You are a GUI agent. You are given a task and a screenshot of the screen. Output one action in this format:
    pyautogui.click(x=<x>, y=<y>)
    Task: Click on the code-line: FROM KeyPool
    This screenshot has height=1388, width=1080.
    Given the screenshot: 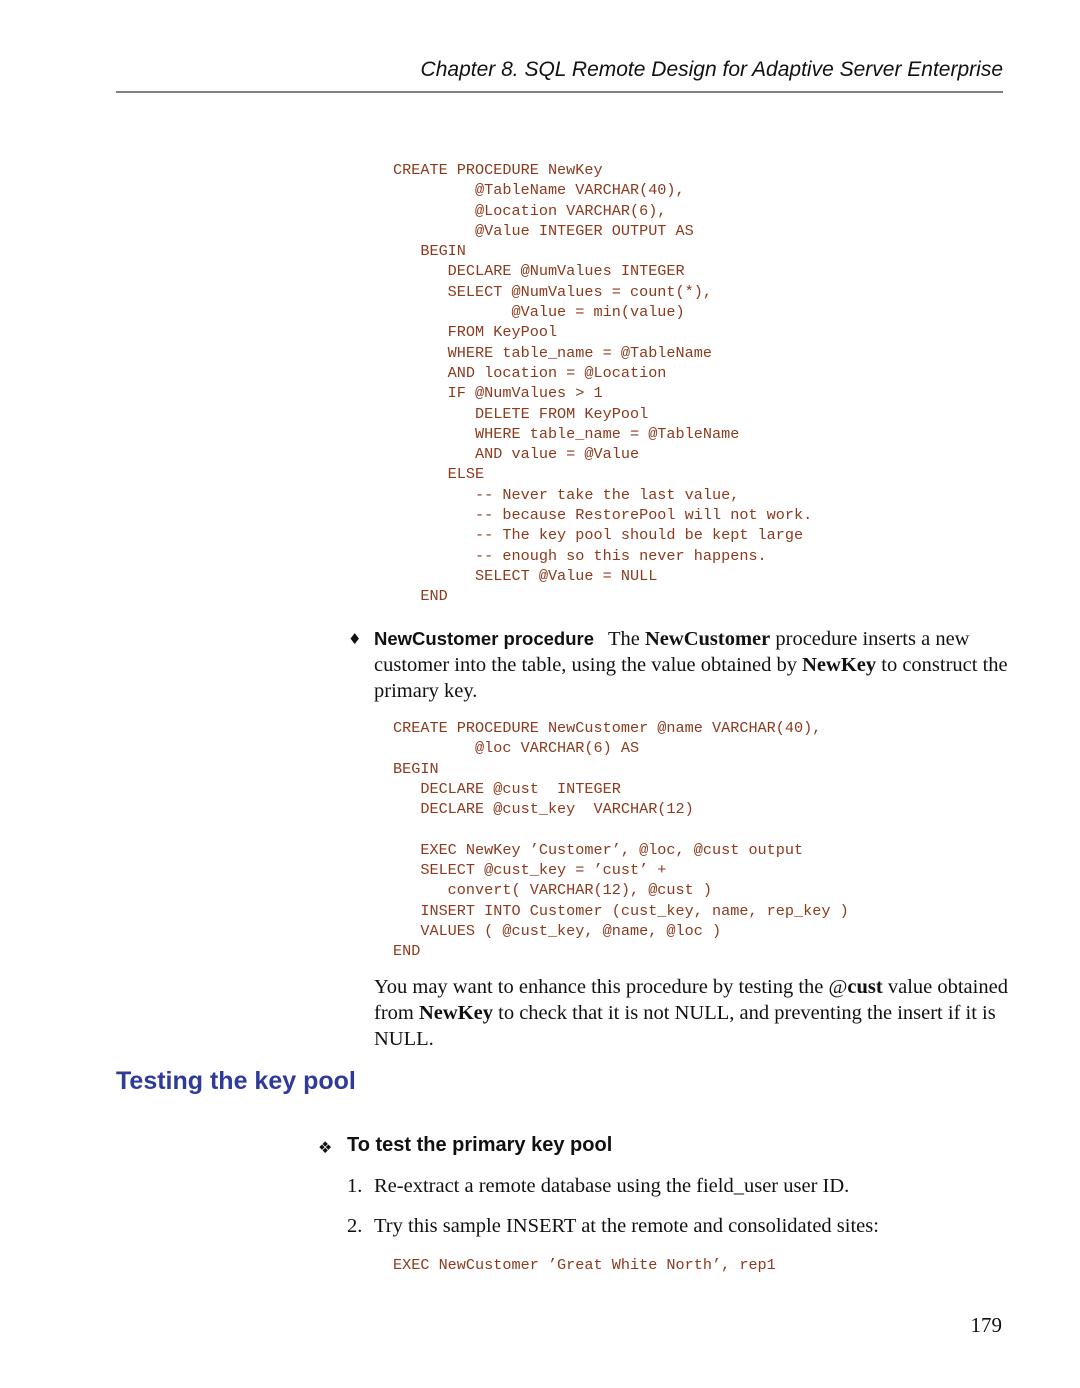 What is the action you would take?
    pyautogui.click(x=475, y=332)
    